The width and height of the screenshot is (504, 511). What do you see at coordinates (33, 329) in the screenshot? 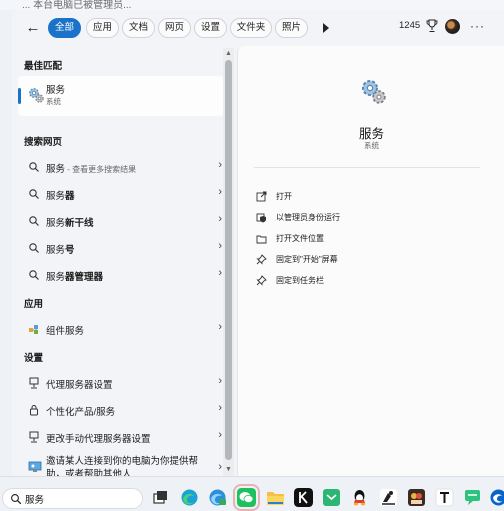
I see `component-services-icon` at bounding box center [33, 329].